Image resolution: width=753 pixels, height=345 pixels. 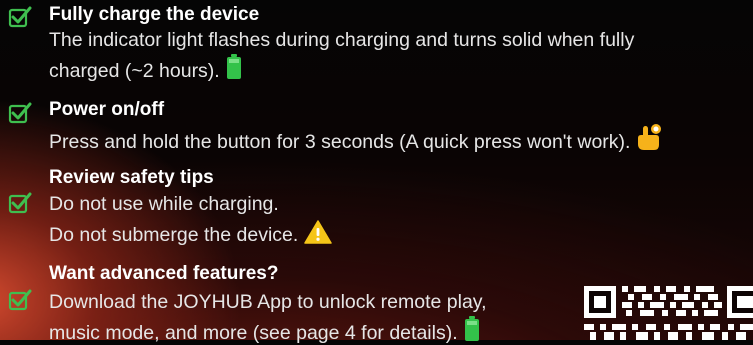 I want to click on step-text-line2: charged (~2 hours)., so click(x=145, y=68).